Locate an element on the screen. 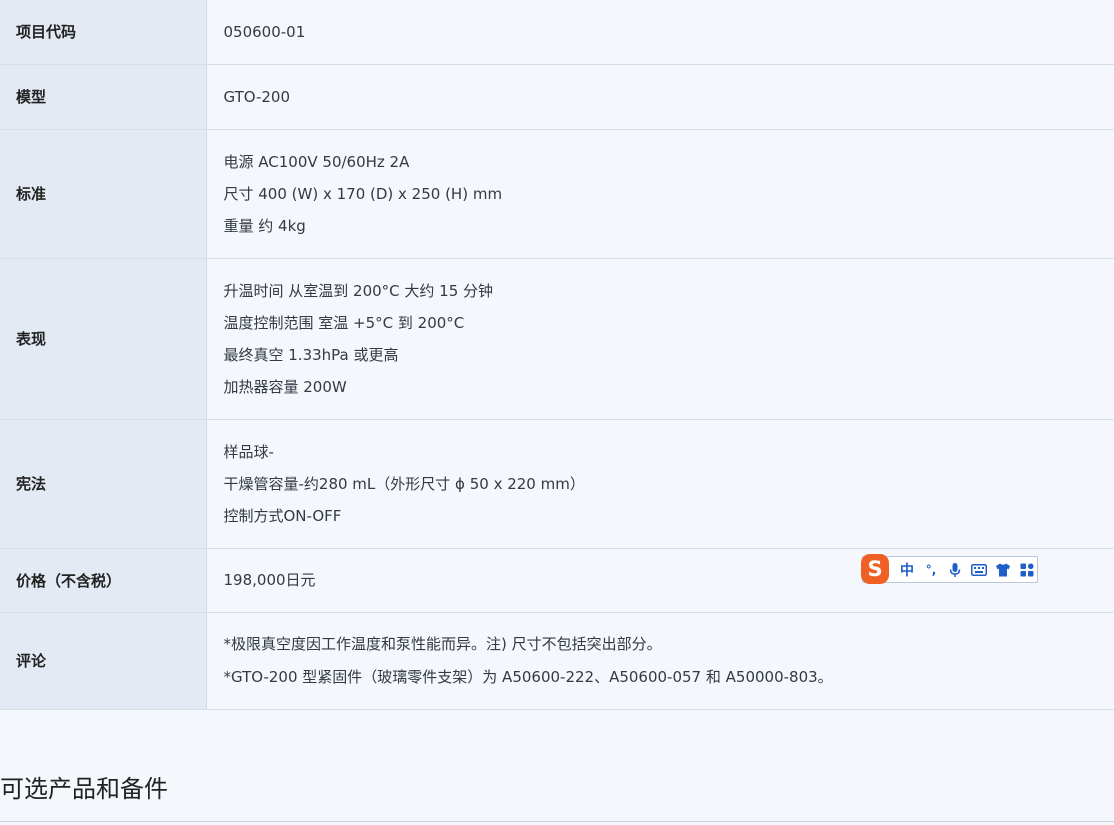 Image resolution: width=1114 pixels, height=825 pixels. spec-value-line: 050600-01 is located at coordinates (264, 31).